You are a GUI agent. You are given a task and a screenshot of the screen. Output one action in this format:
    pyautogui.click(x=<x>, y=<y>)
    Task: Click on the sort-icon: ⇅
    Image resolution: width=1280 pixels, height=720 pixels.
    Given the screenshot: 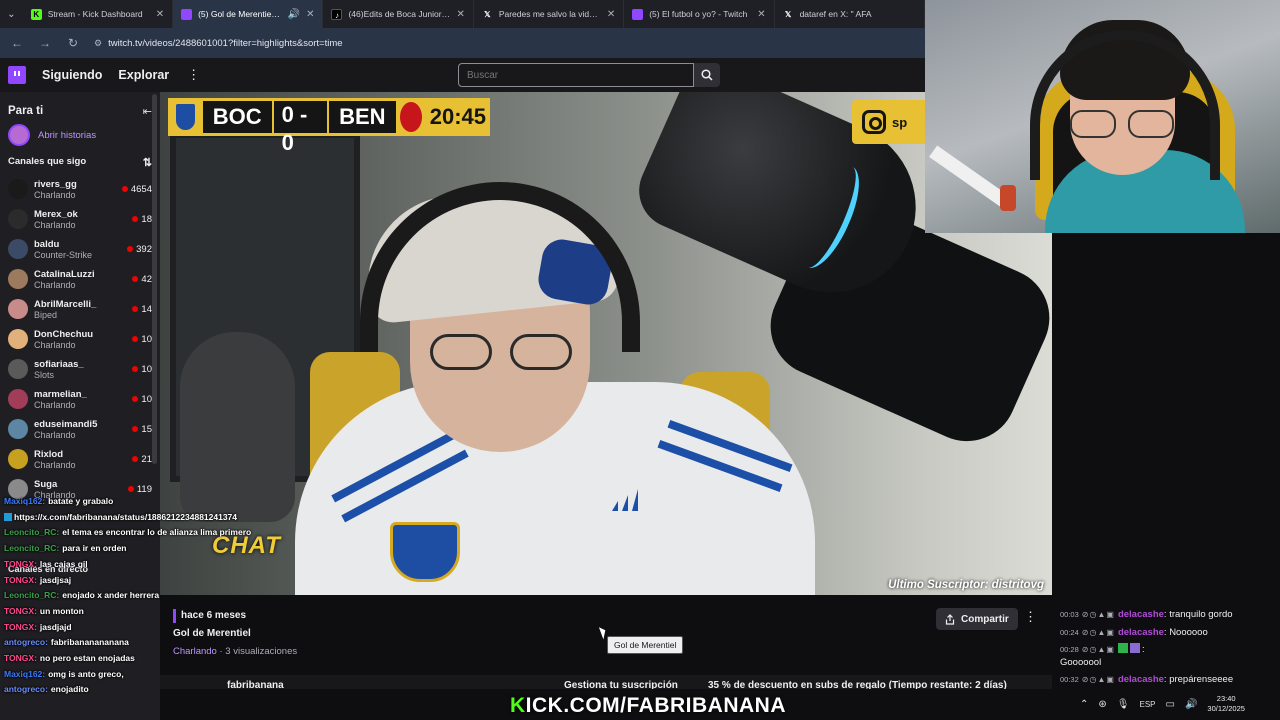 What is the action you would take?
    pyautogui.click(x=147, y=162)
    